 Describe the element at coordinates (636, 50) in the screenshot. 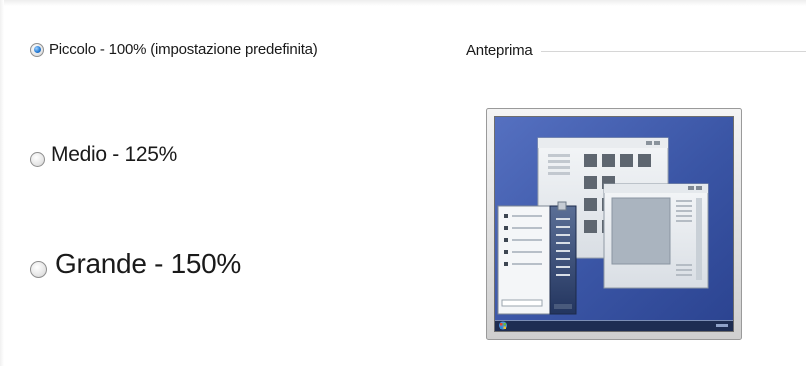

I see `preview-group-header: Anteprima` at that location.